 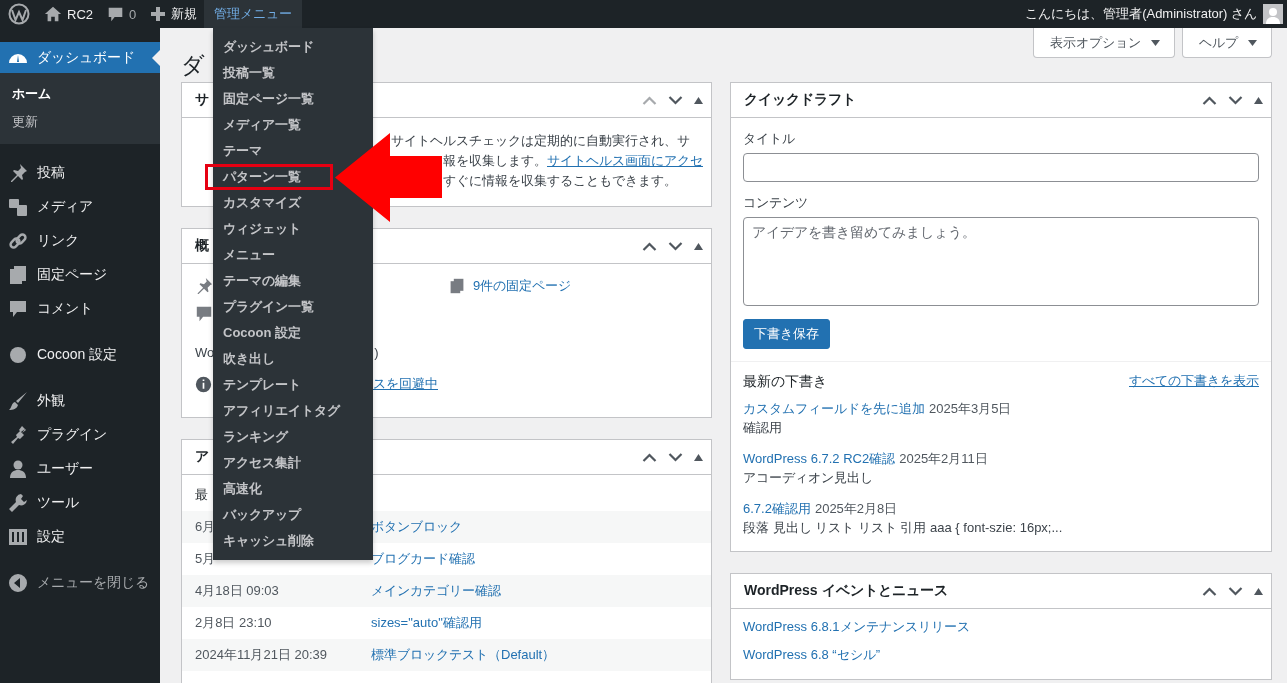 What do you see at coordinates (819, 458) in the screenshot?
I see `draft-link: WordPress 6.7.2 RC2確認` at bounding box center [819, 458].